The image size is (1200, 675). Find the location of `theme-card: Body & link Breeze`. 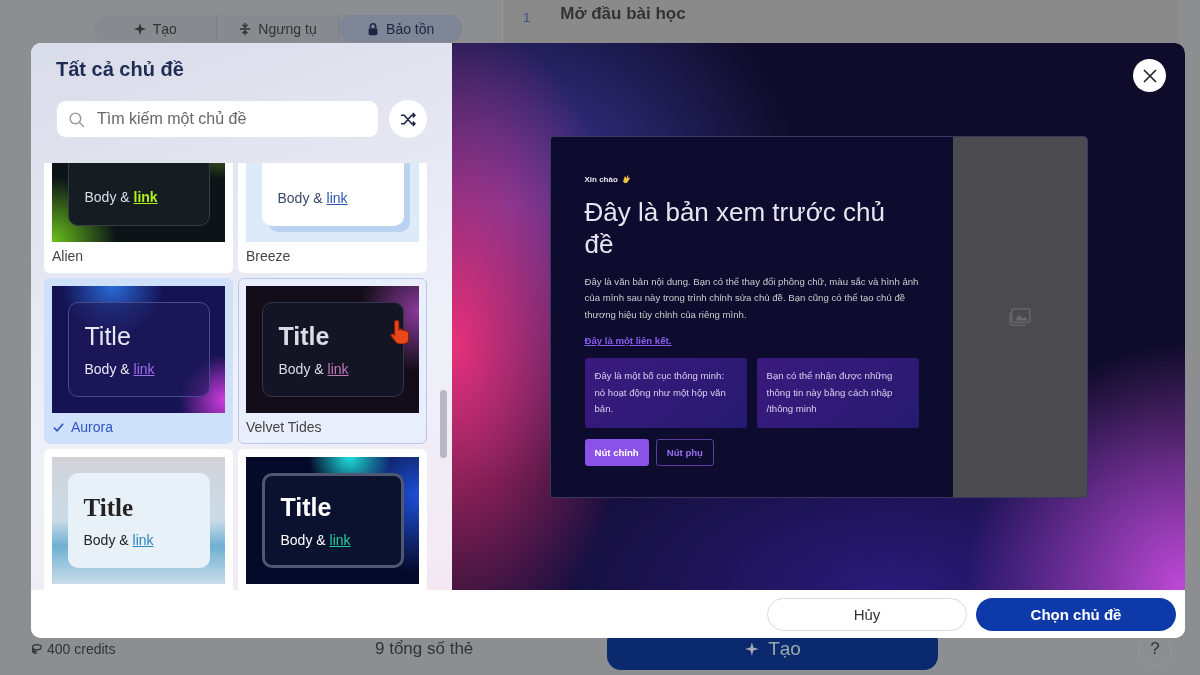

theme-card: Body & link Breeze is located at coordinates (332, 218).